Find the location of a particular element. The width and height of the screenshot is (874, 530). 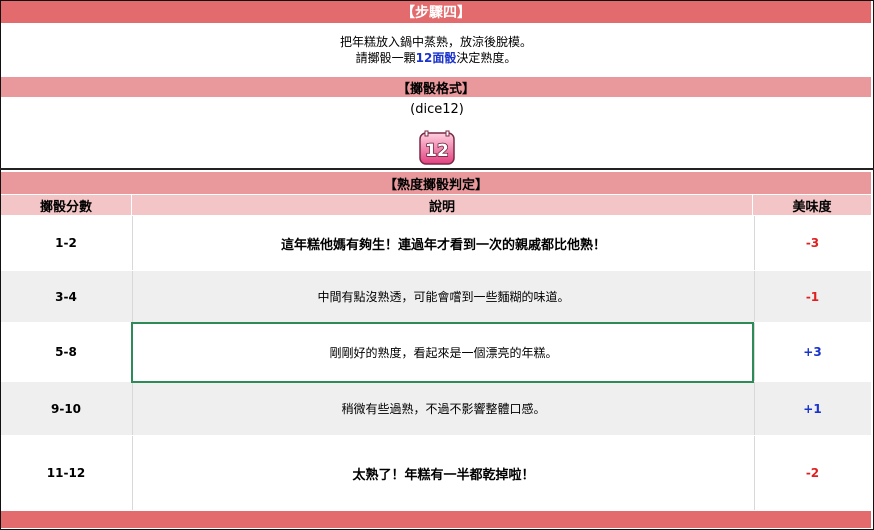

roll-range: 5-8 is located at coordinates (66, 352).